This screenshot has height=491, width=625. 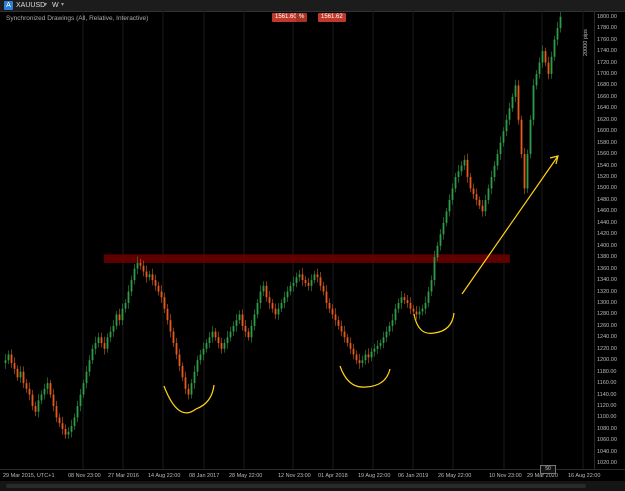 What do you see at coordinates (607, 371) in the screenshot?
I see `price-tick-label: 1180.00` at bounding box center [607, 371].